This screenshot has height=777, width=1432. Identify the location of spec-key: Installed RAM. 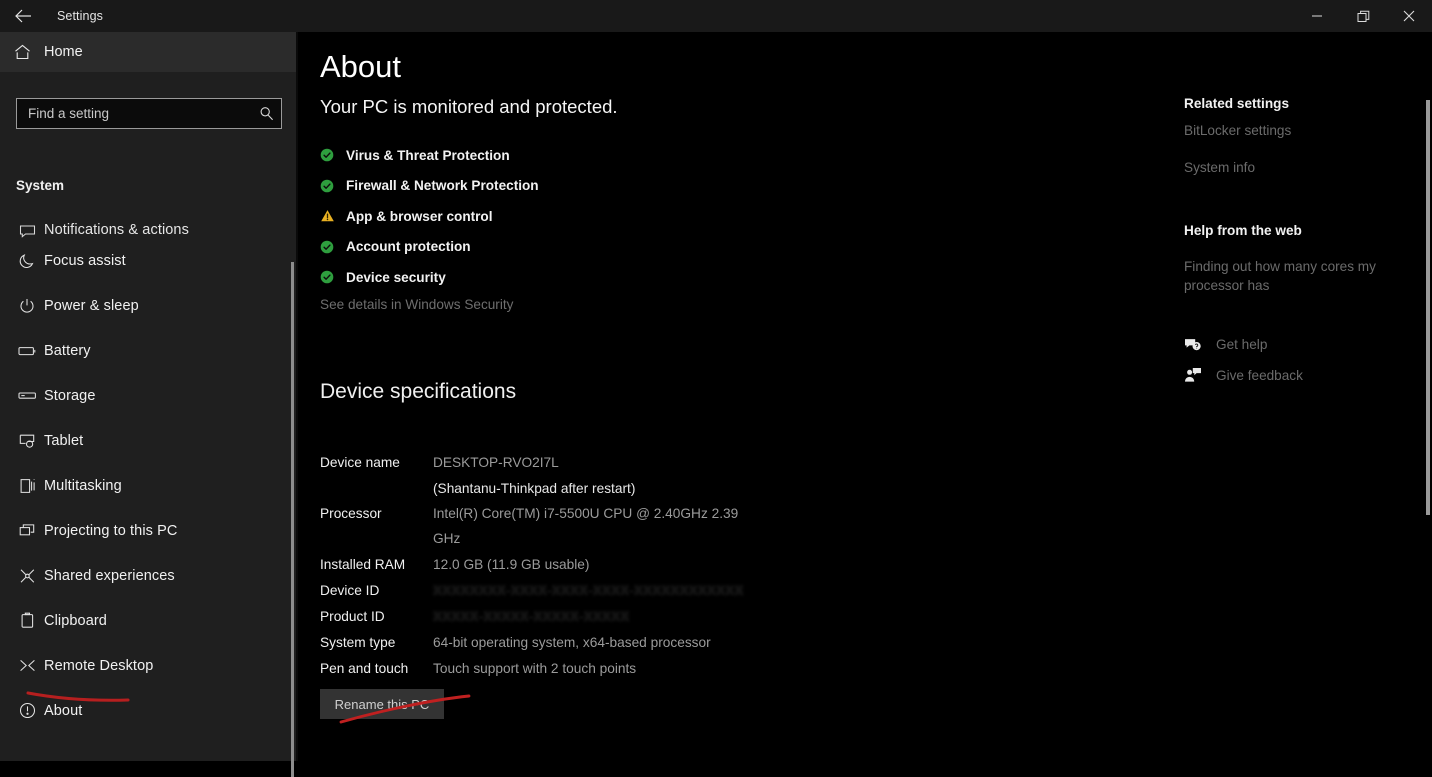
(363, 564).